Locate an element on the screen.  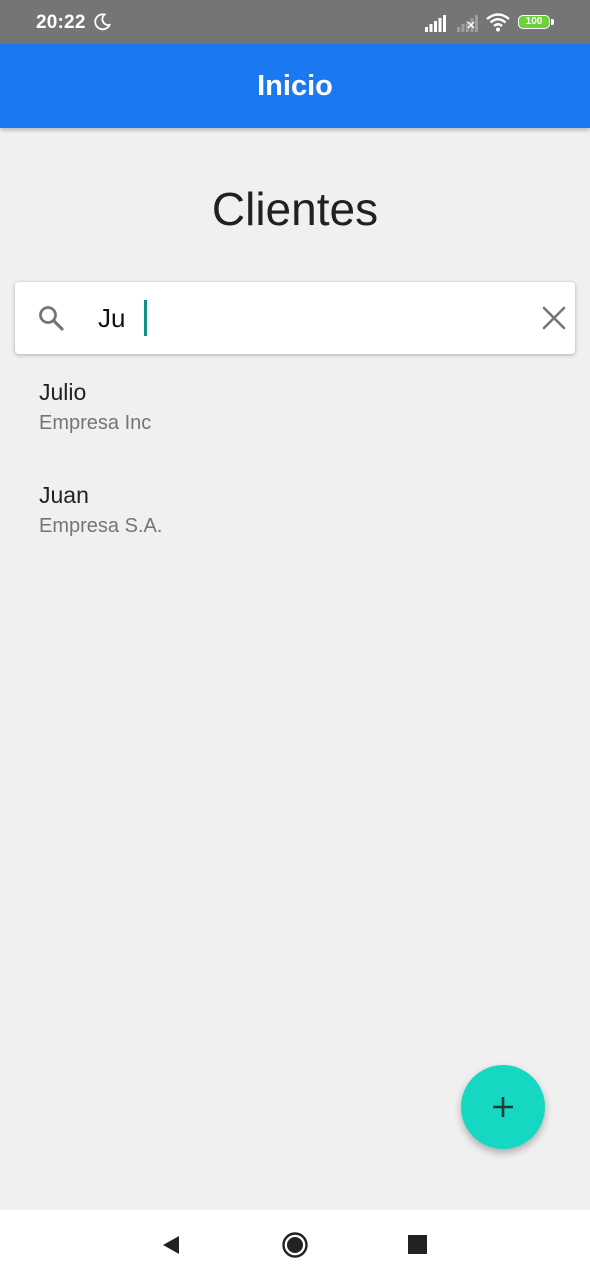
add-client-button is located at coordinates (503, 1107).